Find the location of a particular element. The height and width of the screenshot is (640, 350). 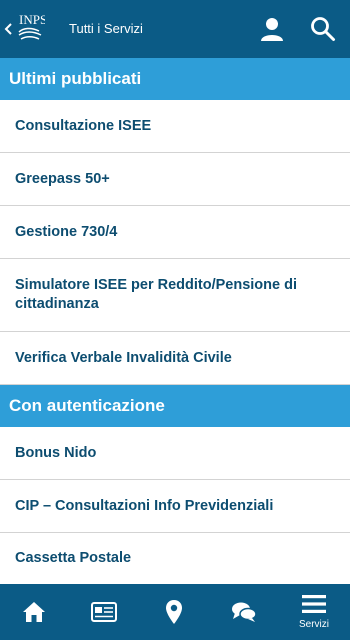

svg-text: INPS is located at coordinates (32, 19).